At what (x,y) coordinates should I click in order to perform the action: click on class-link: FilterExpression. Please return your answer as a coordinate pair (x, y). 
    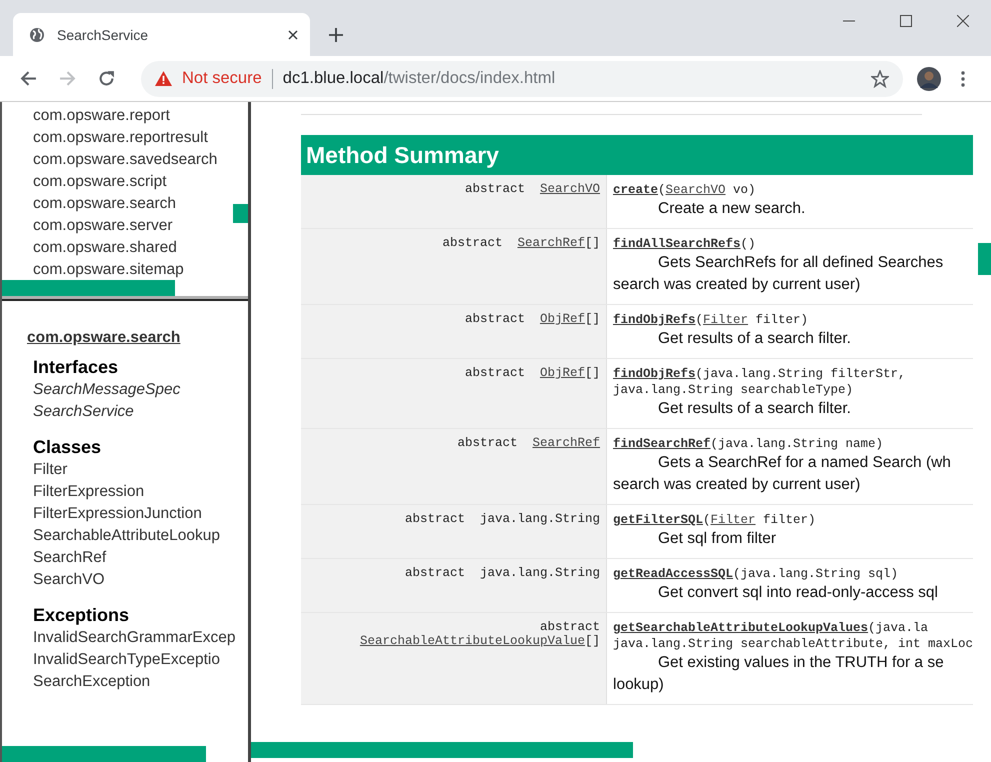
    Looking at the image, I should click on (88, 492).